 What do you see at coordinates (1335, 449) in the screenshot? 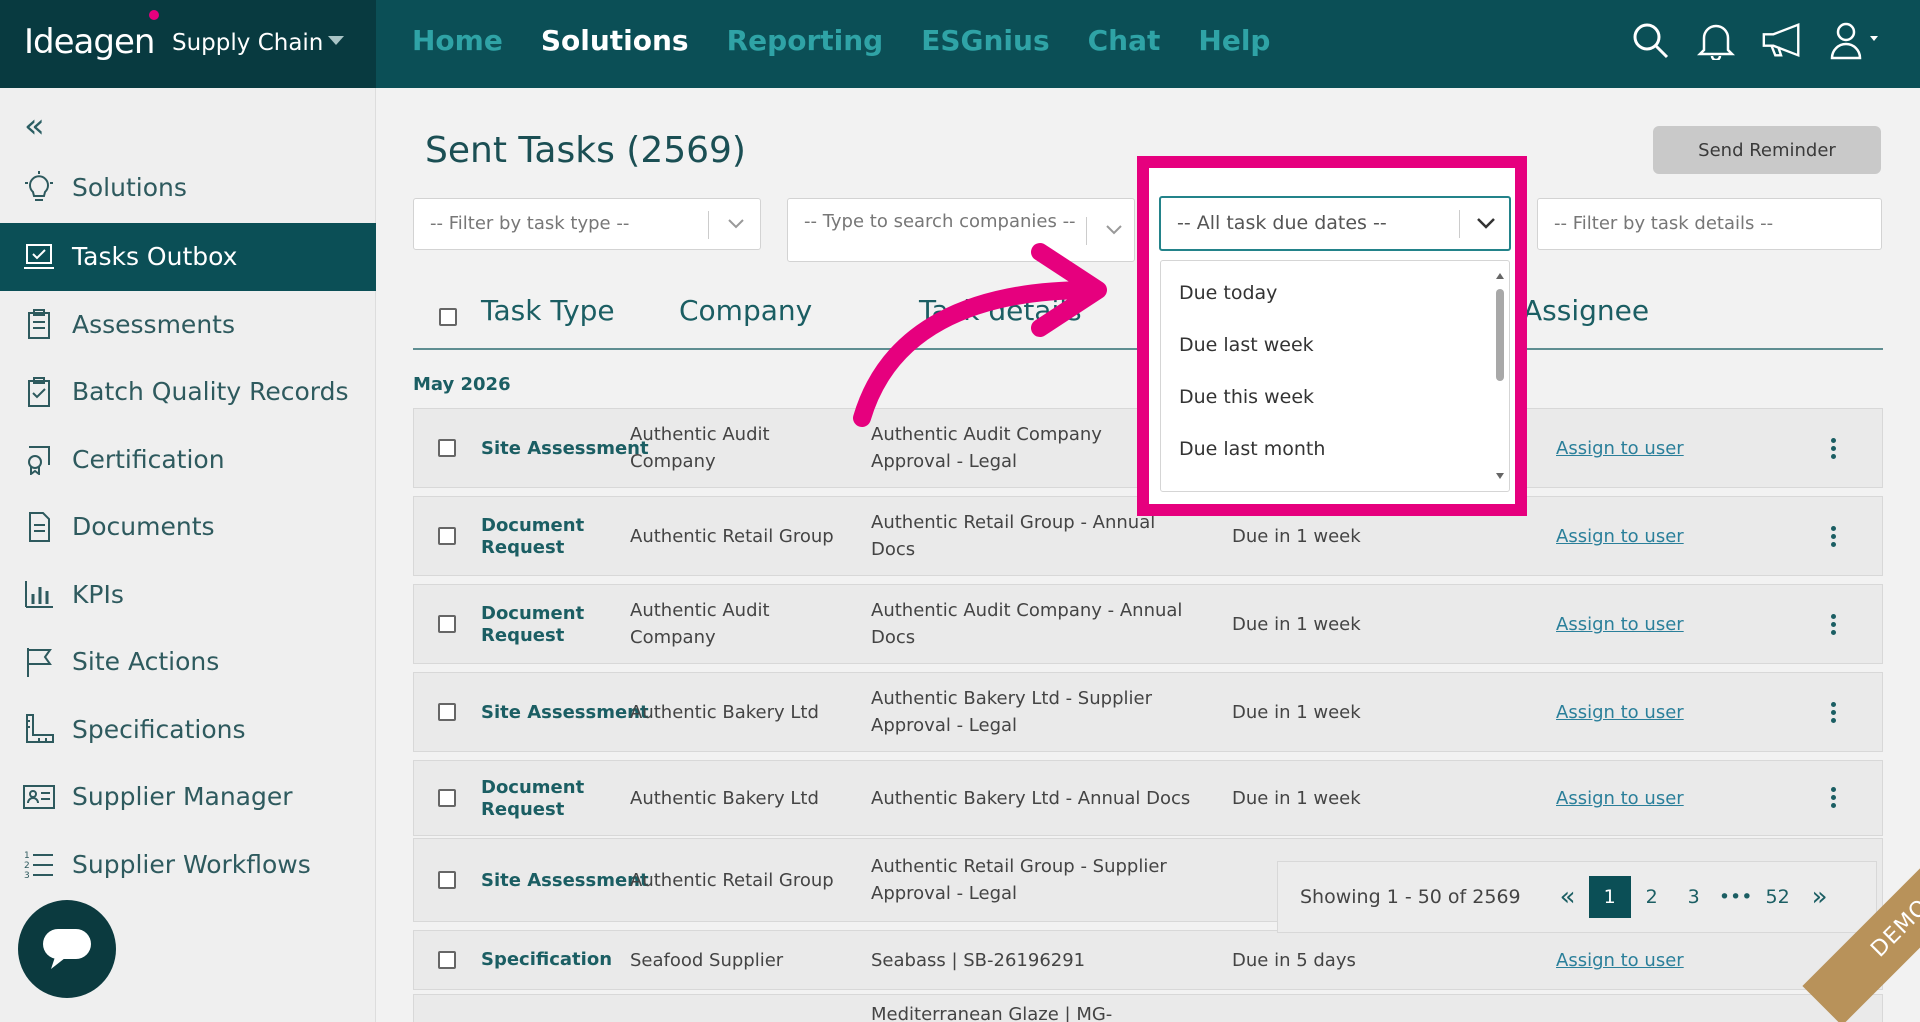
I see `option-due-last-month: Due last month` at bounding box center [1335, 449].